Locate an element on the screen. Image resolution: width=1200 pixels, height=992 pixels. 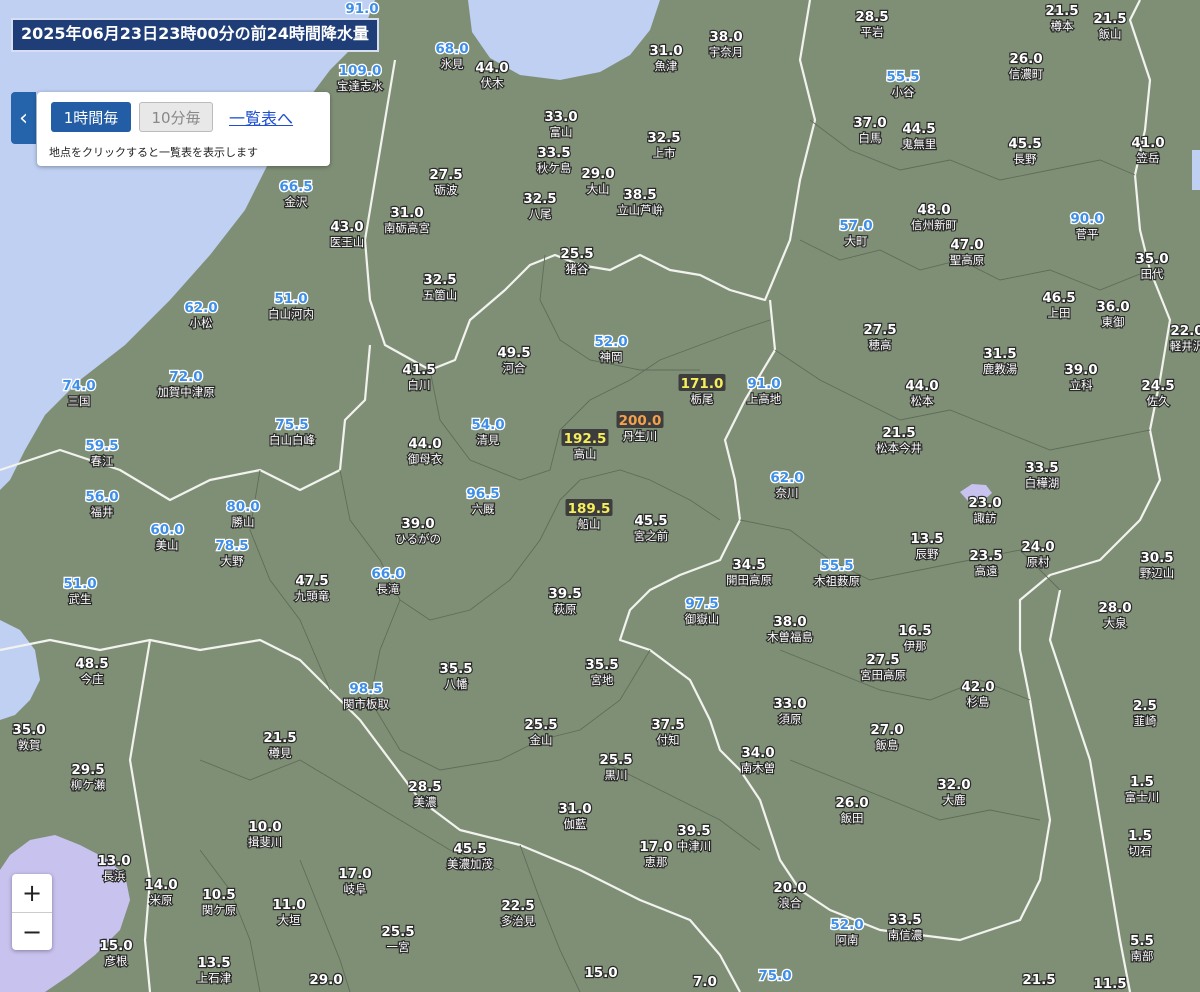
station-宇奈月: 38.0宇奈月 is located at coordinates (726, 44).